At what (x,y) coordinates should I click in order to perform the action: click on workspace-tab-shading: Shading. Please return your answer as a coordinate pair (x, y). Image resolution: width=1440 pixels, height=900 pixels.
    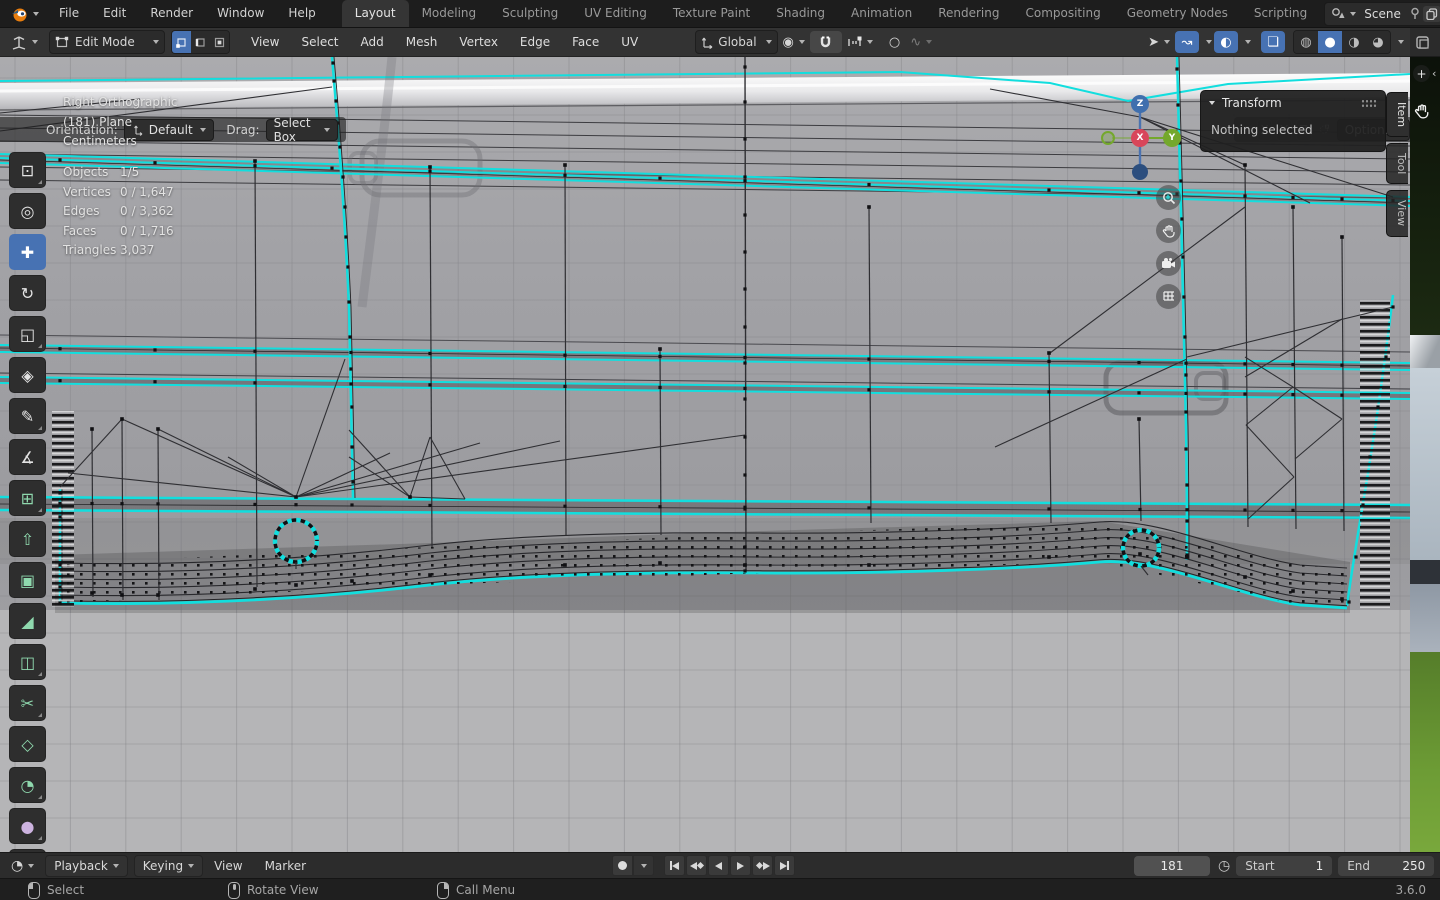
    Looking at the image, I should click on (800, 13).